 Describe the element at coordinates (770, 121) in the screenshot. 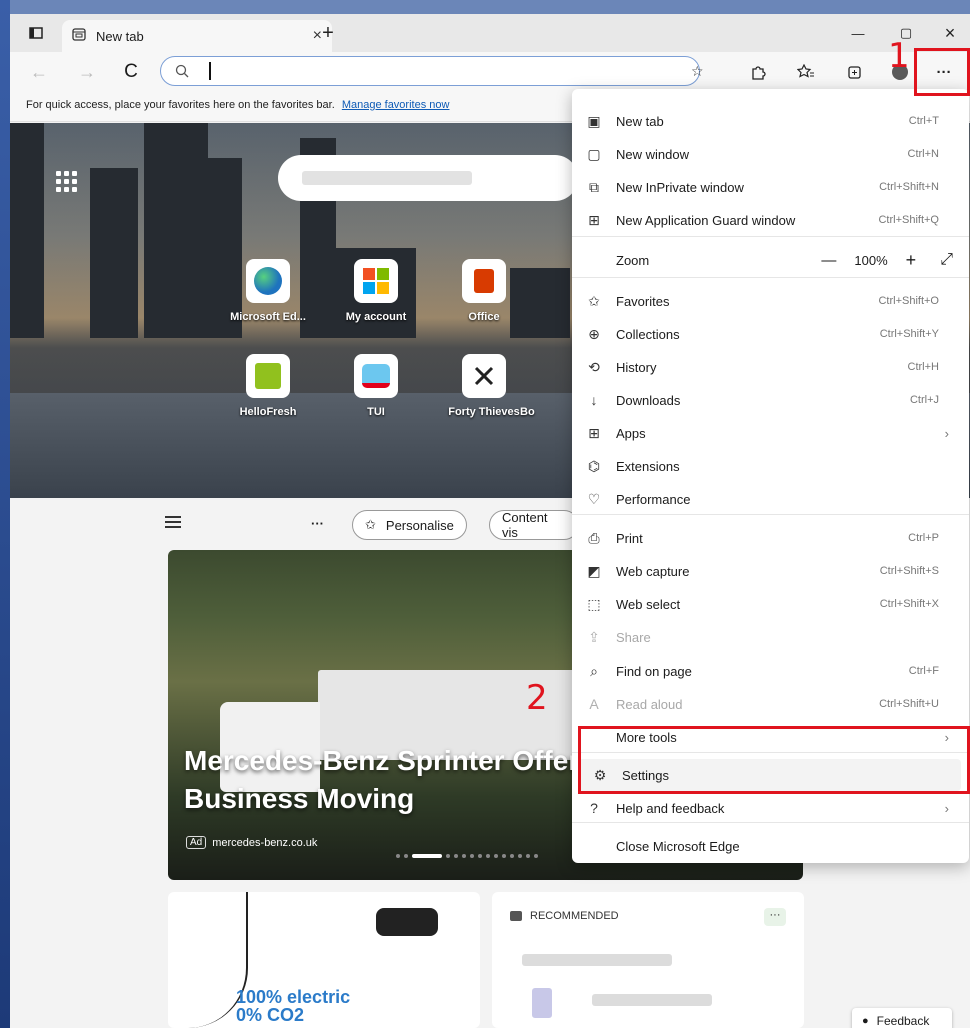

I see `menu-item-new-tab: ▣ New tab Ctrl+T` at that location.